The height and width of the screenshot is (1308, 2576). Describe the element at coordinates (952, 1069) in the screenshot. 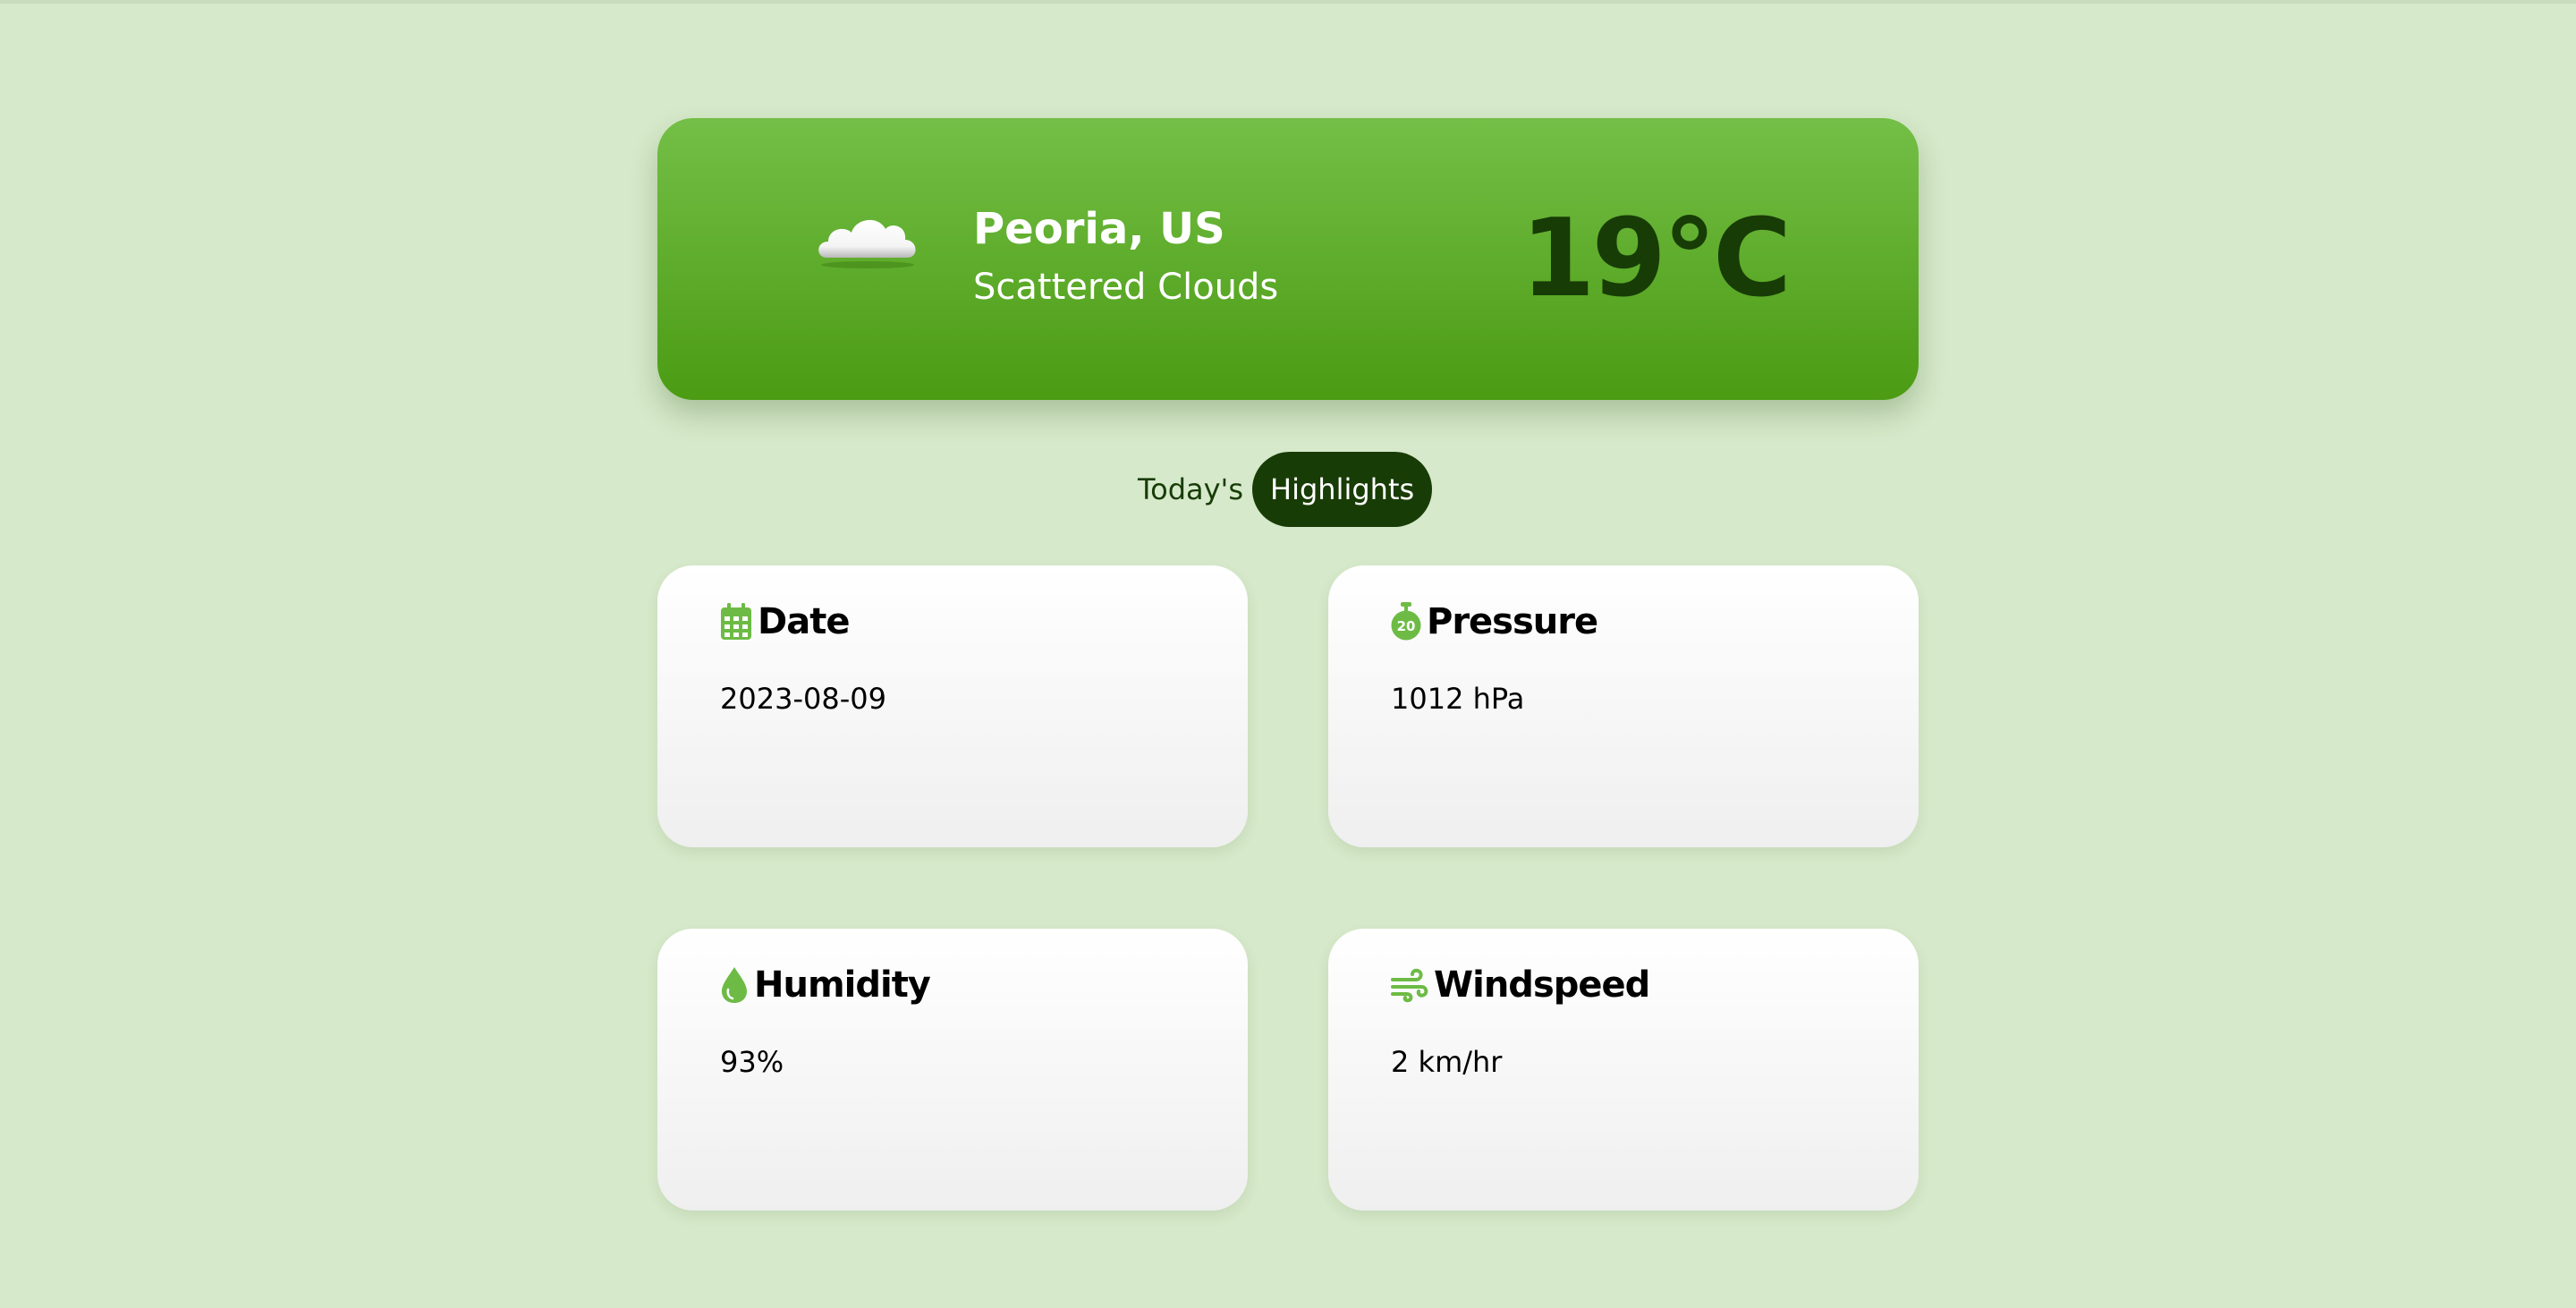

I see `humidity-card: Humidity 93%` at that location.